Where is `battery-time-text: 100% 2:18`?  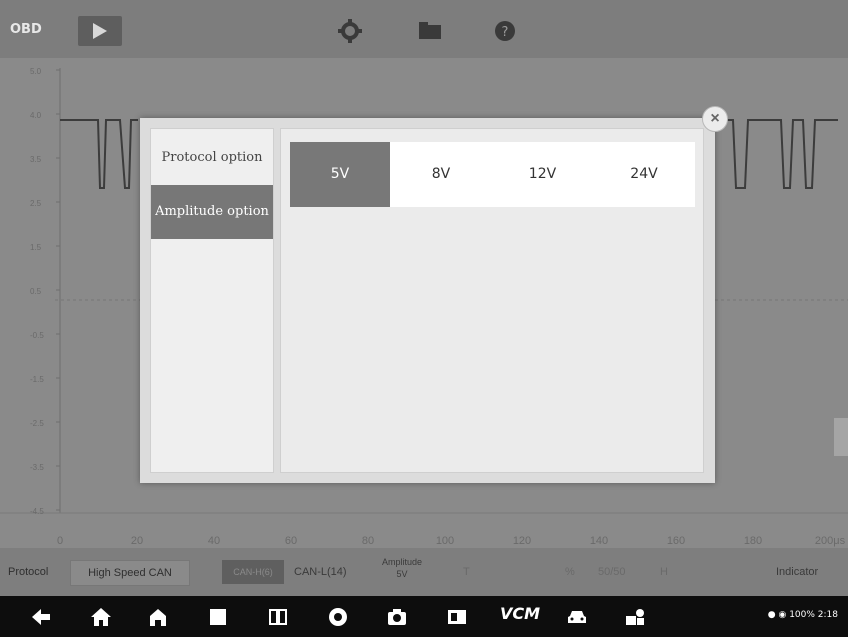
battery-time-text: 100% 2:18 is located at coordinates (813, 615).